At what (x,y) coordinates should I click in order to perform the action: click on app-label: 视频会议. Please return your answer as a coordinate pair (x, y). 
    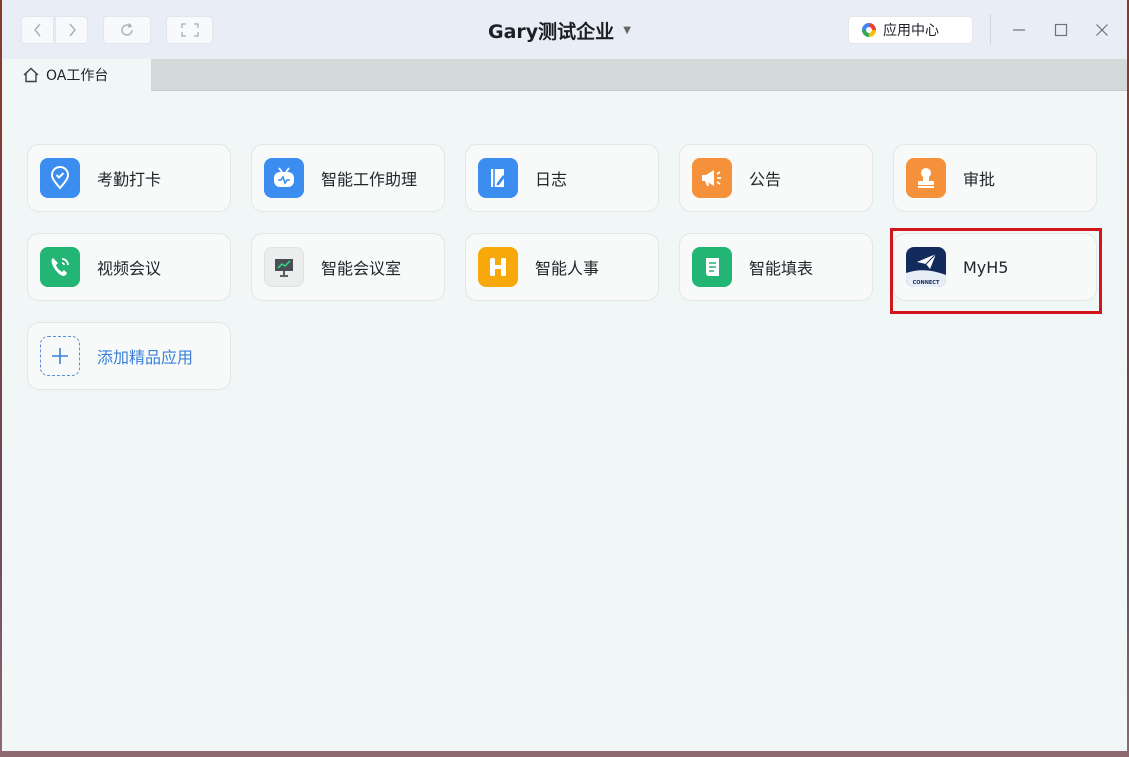
    Looking at the image, I should click on (129, 268).